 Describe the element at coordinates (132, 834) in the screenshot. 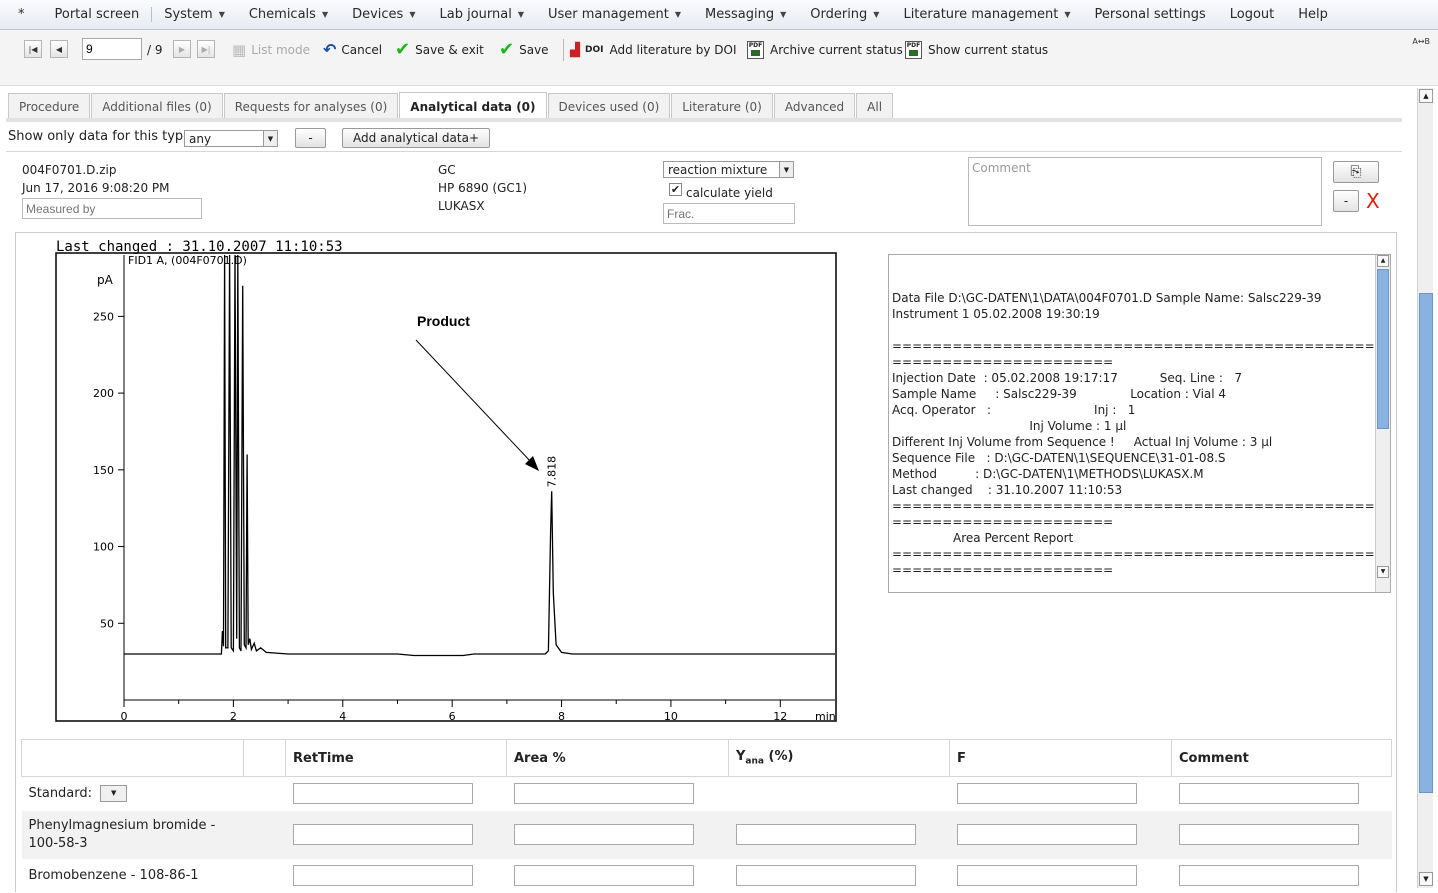

I see `compound-label: Phenylmagnesium bromide - 100-58-3` at that location.